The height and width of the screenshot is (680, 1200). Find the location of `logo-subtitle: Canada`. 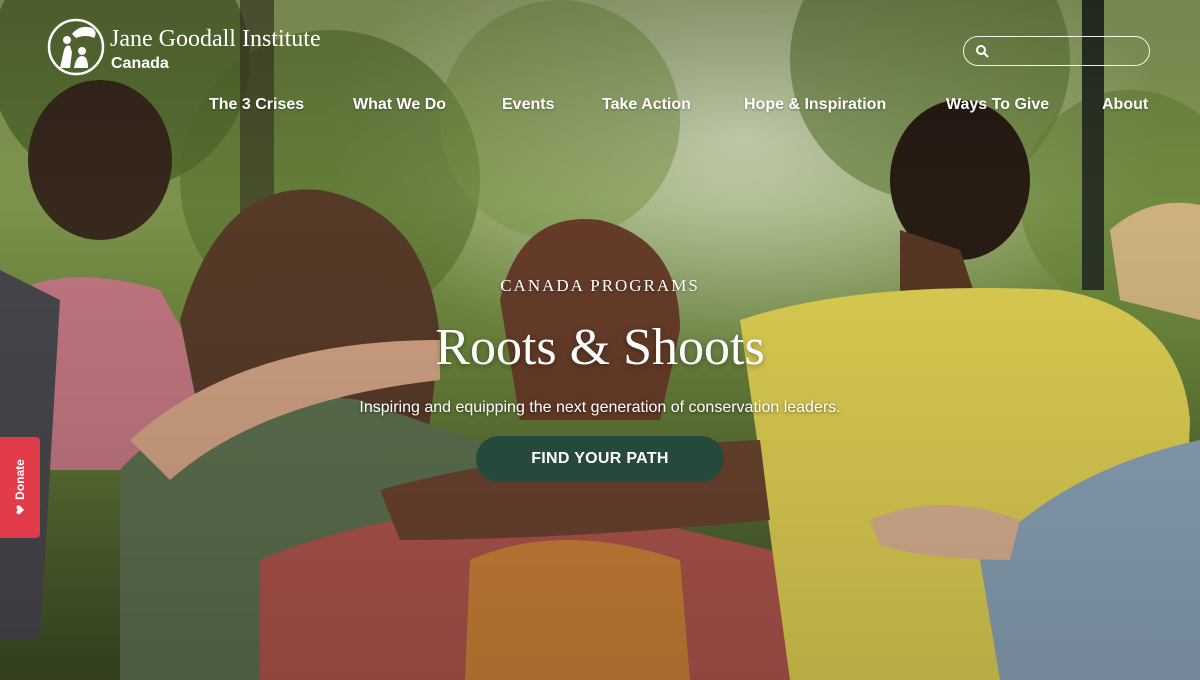

logo-subtitle: Canada is located at coordinates (140, 63).